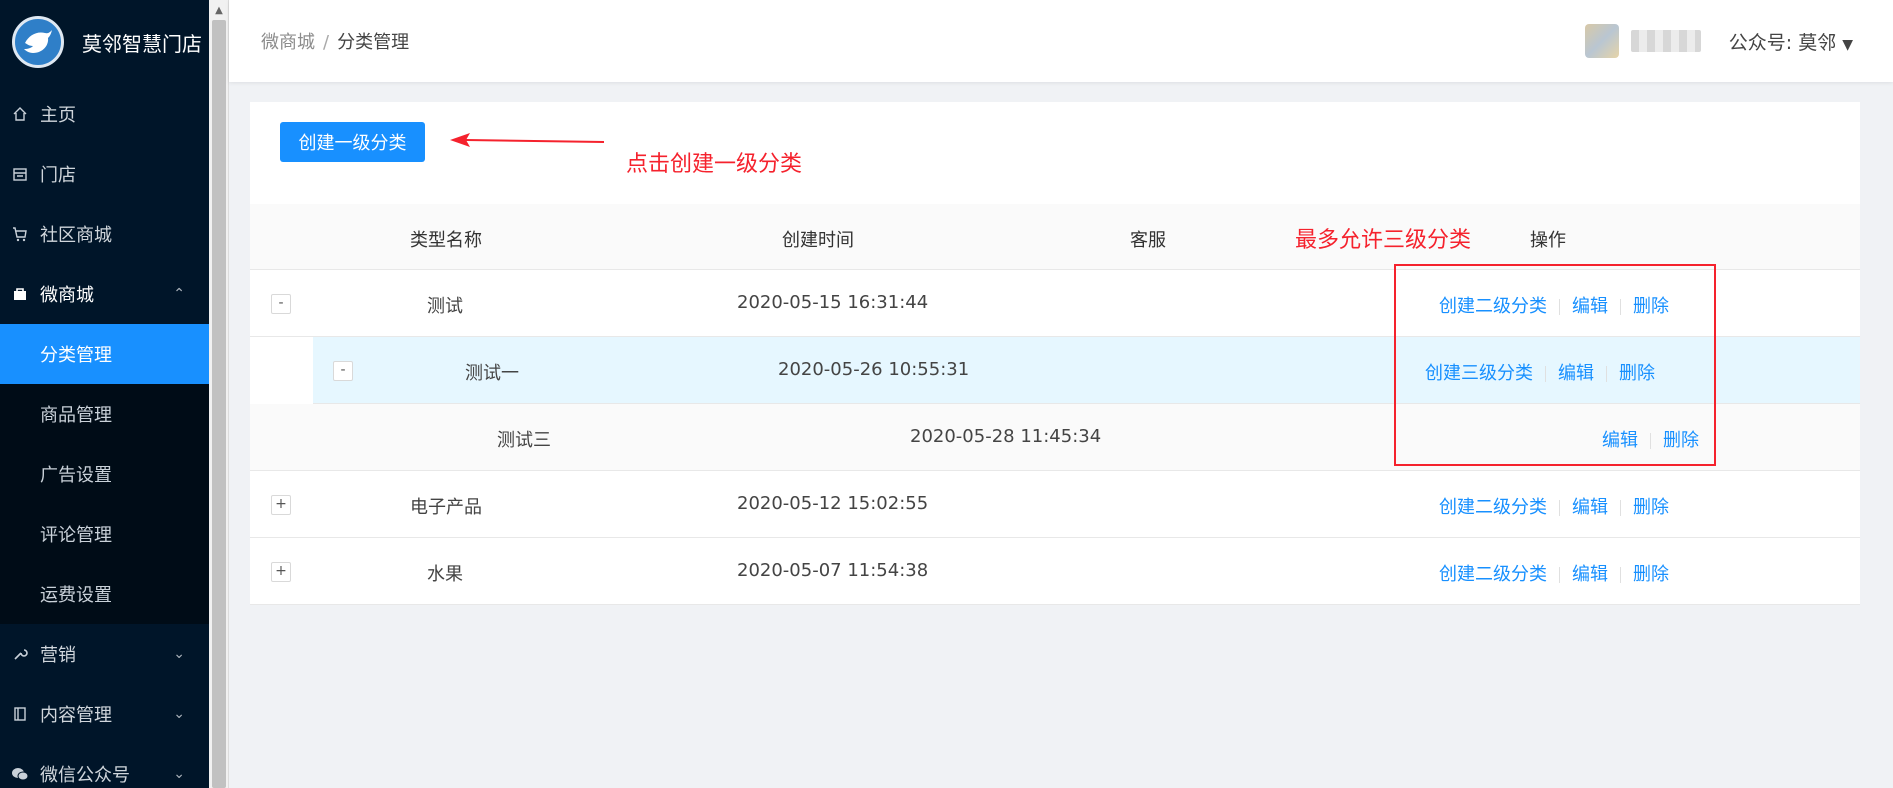 This screenshot has height=788, width=1893. I want to click on sidebar-item-shipping-settings: 运费设置, so click(104, 594).